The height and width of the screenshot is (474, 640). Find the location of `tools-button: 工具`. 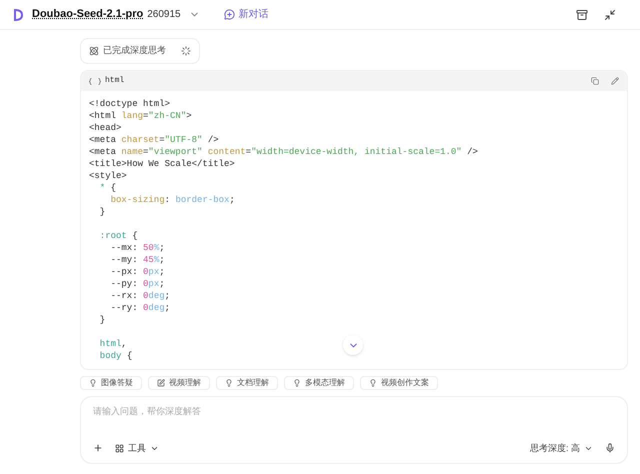

tools-button: 工具 is located at coordinates (137, 448).